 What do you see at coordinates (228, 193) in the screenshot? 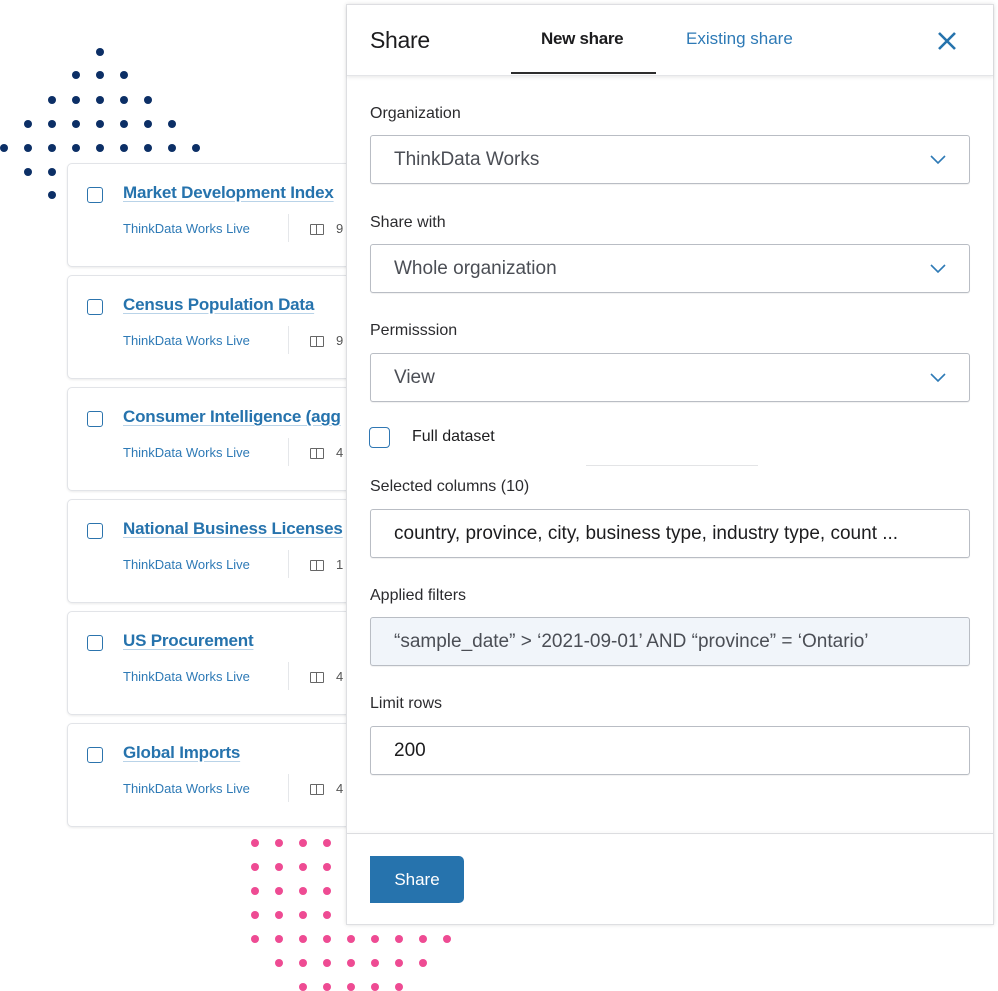
I see `dataset-title-link: Market Development Index` at bounding box center [228, 193].